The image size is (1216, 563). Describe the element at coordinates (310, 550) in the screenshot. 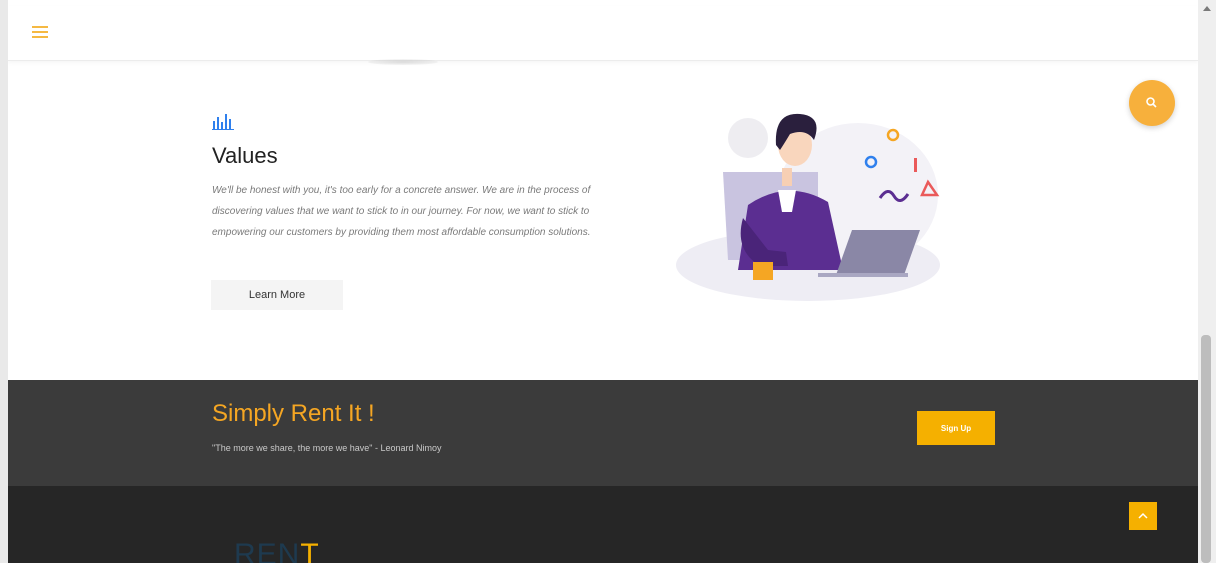

I see `logo-text-t: T` at that location.